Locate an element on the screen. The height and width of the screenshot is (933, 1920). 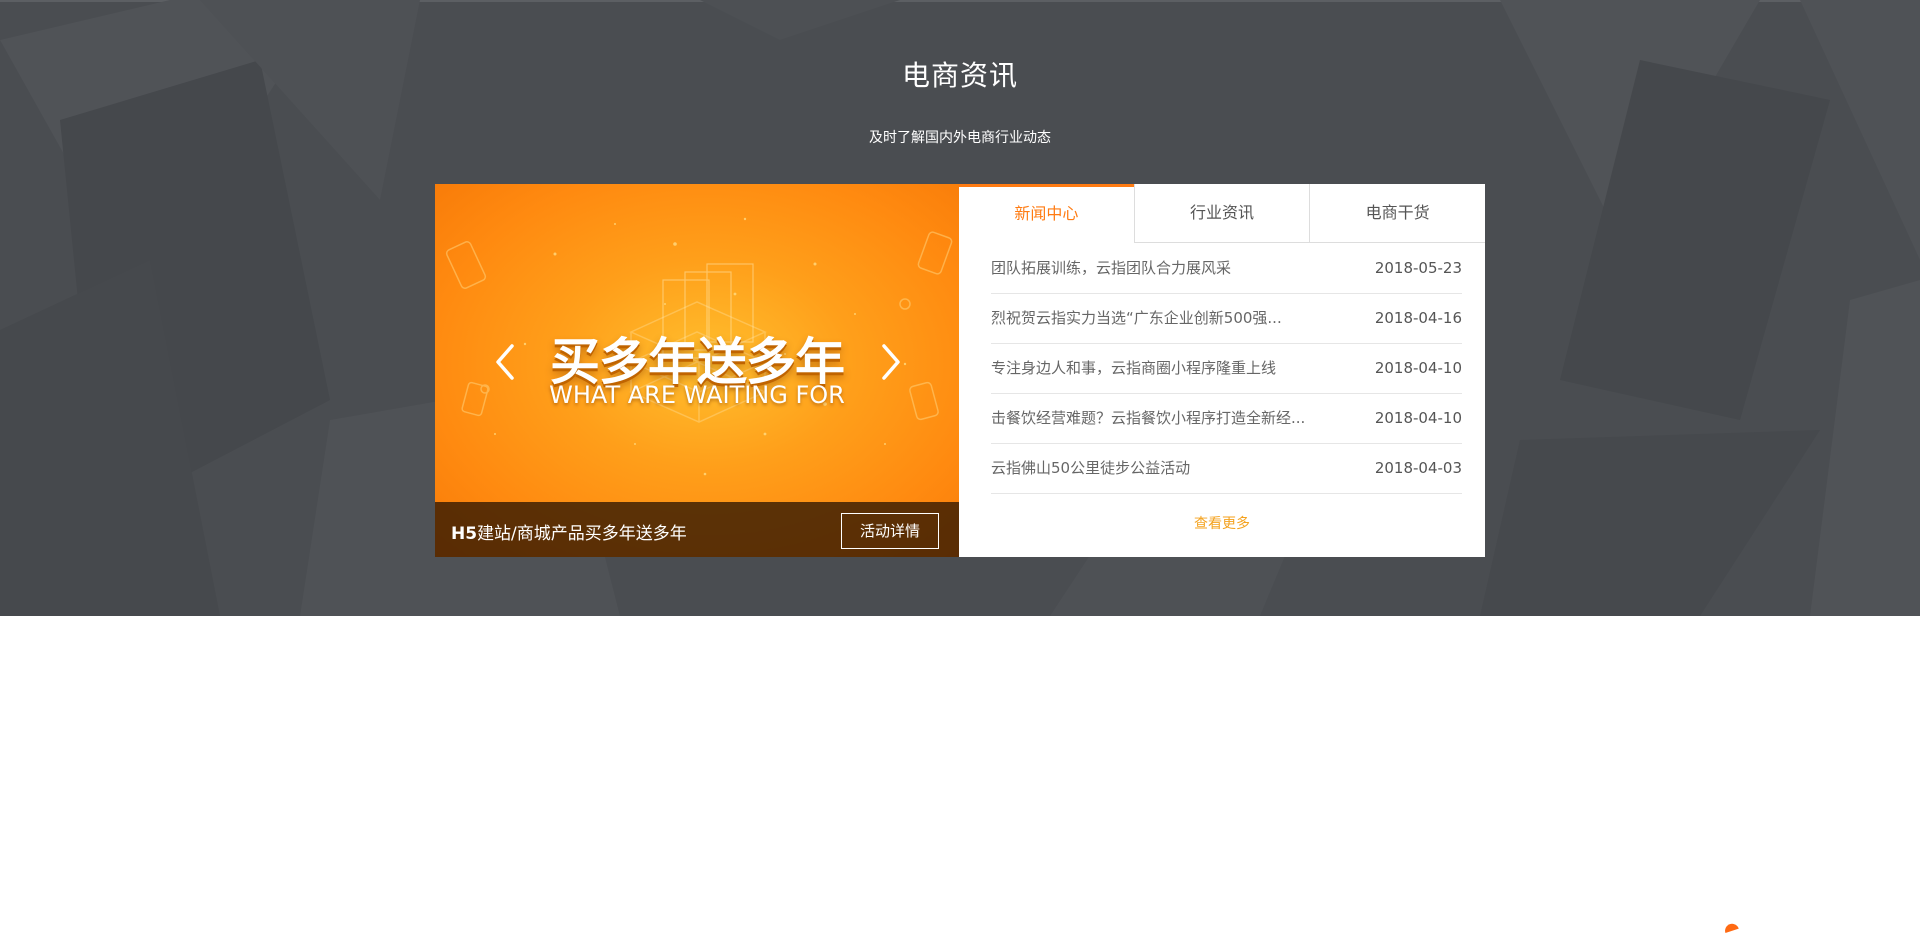
activity-detail-button: 活动详情 is located at coordinates (890, 531).